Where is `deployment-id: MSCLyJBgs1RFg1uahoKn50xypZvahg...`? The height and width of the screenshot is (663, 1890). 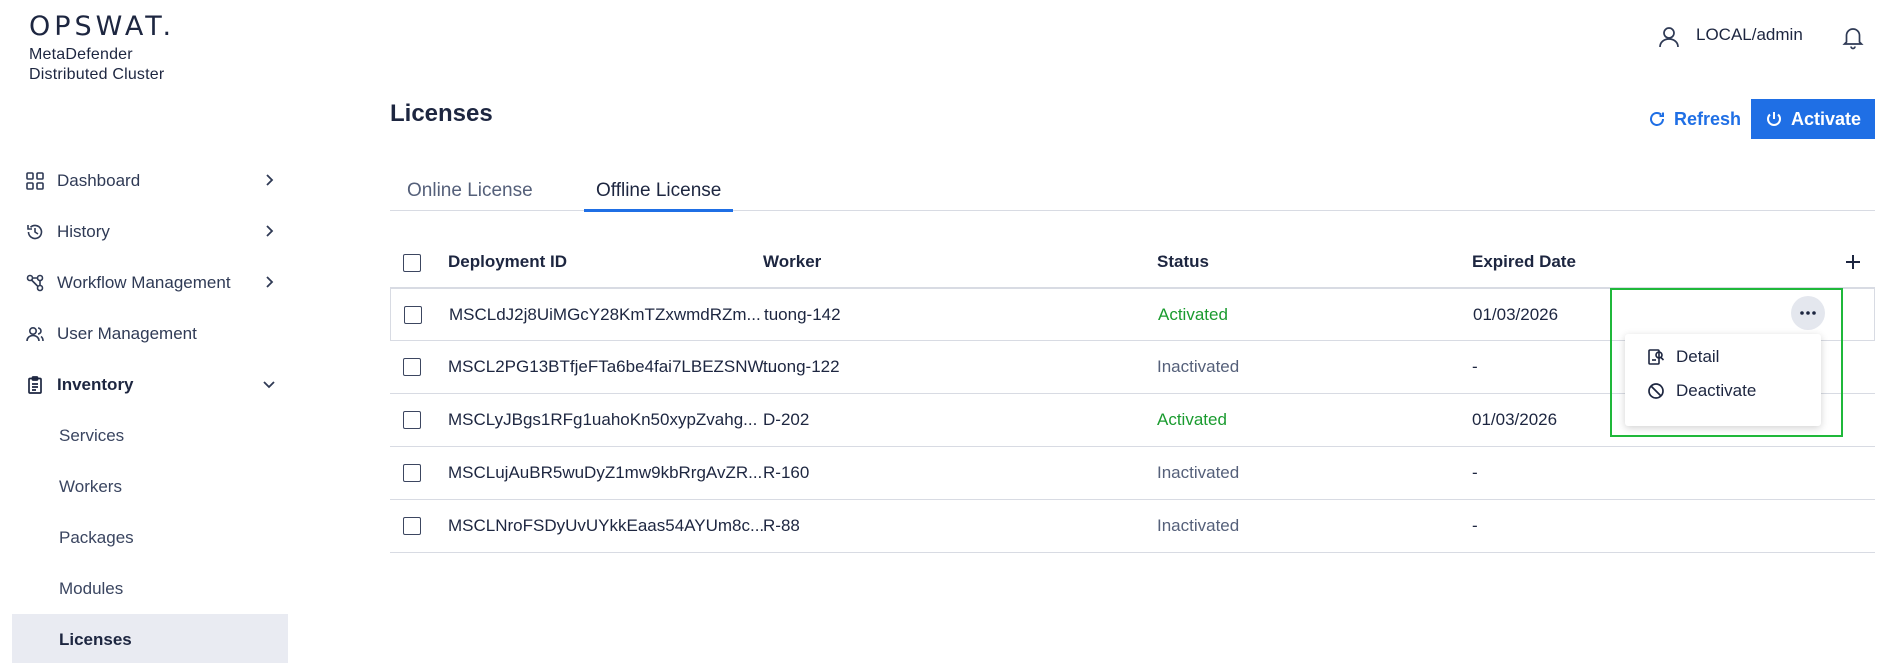
deployment-id: MSCLyJBgs1RFg1uahoKn50xypZvahg... is located at coordinates (603, 419).